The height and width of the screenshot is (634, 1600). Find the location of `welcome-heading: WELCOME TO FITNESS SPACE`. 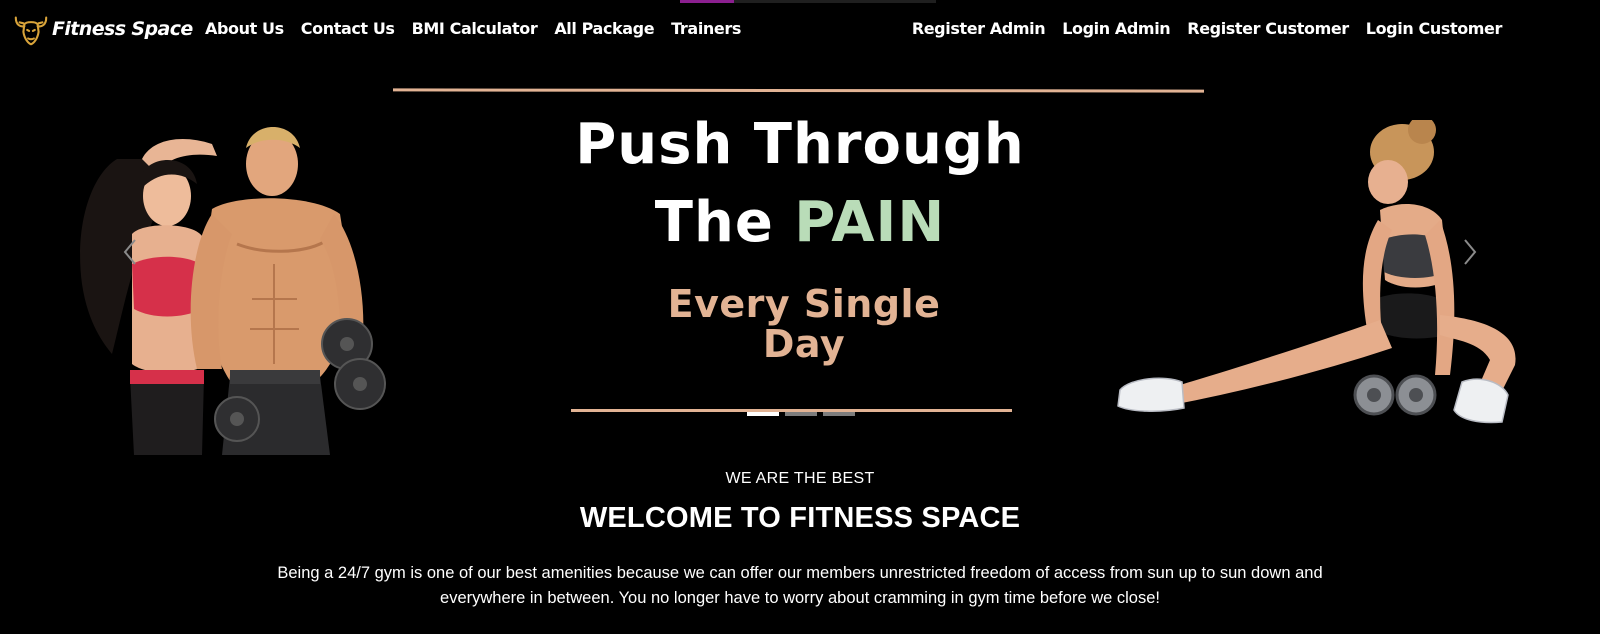

welcome-heading: WELCOME TO FITNESS SPACE is located at coordinates (800, 518).